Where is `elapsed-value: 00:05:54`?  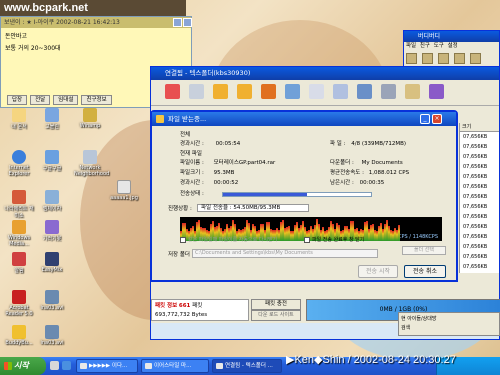 elapsed-value: 00:05:54 is located at coordinates (228, 144).